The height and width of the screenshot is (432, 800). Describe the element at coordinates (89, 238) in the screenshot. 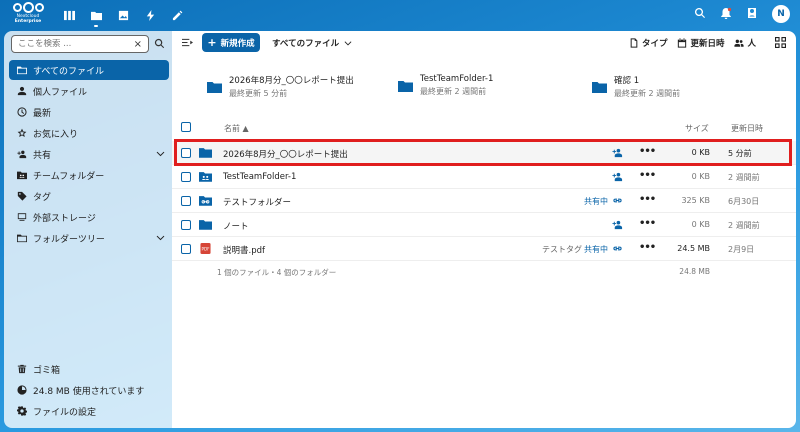

I see `sidebar-item-folder-tree: フォルダーツリー` at that location.